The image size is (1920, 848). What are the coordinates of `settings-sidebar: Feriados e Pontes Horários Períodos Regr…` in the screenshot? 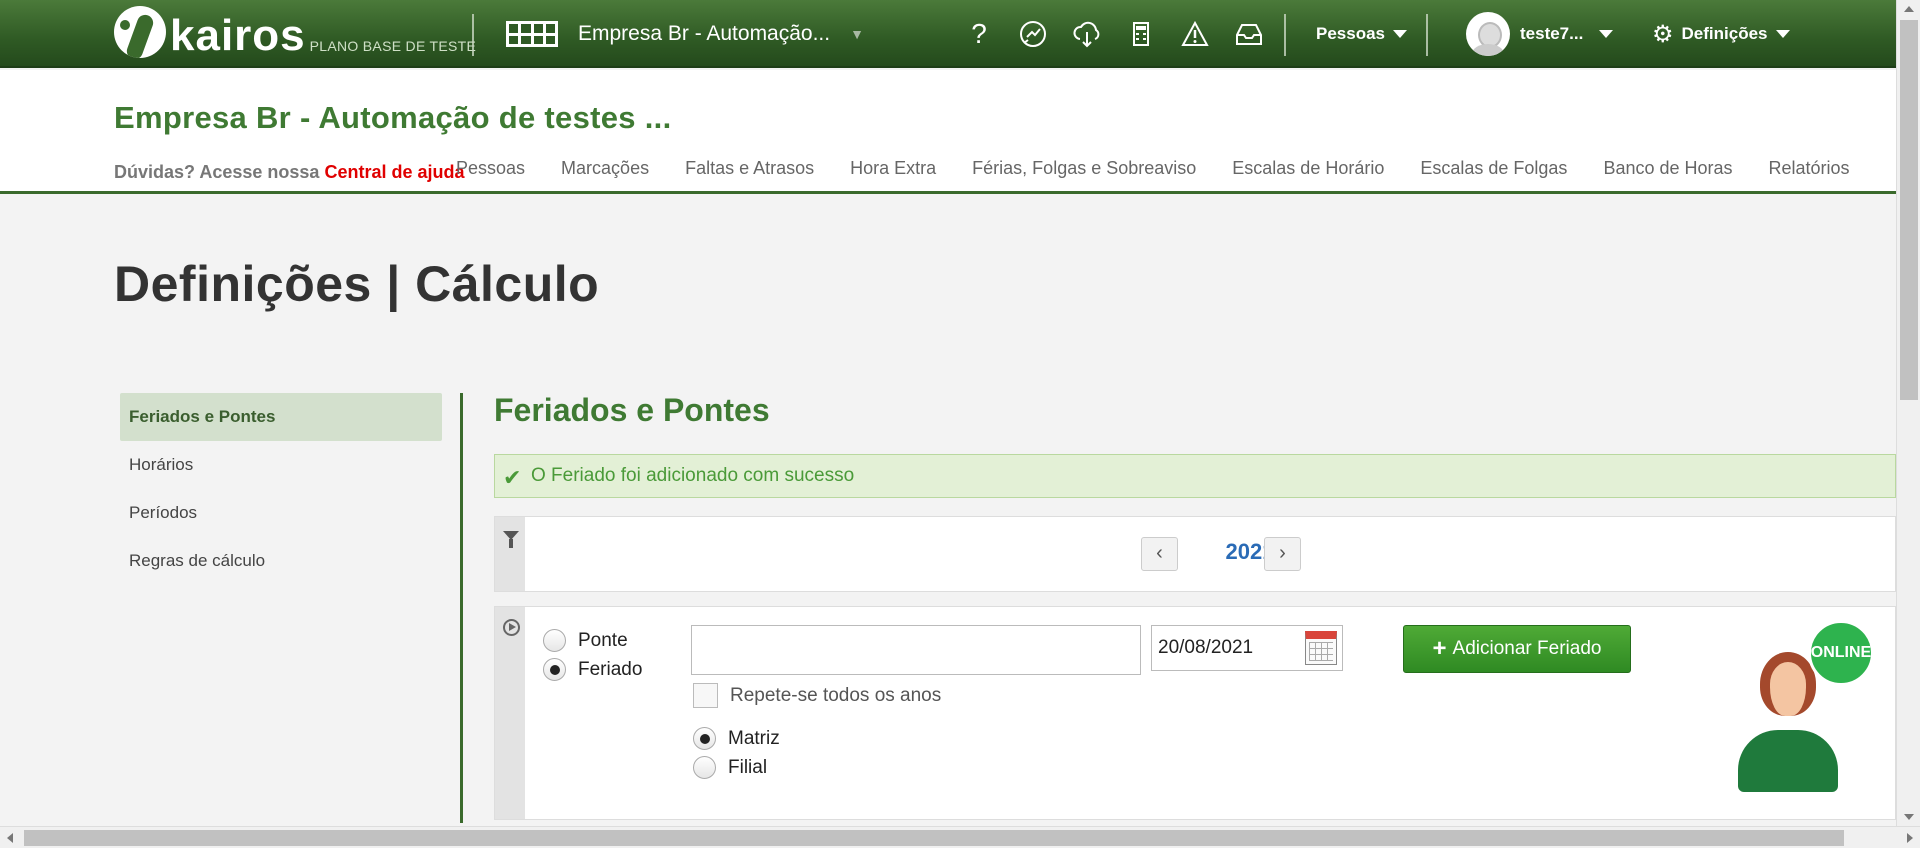 It's located at (281, 489).